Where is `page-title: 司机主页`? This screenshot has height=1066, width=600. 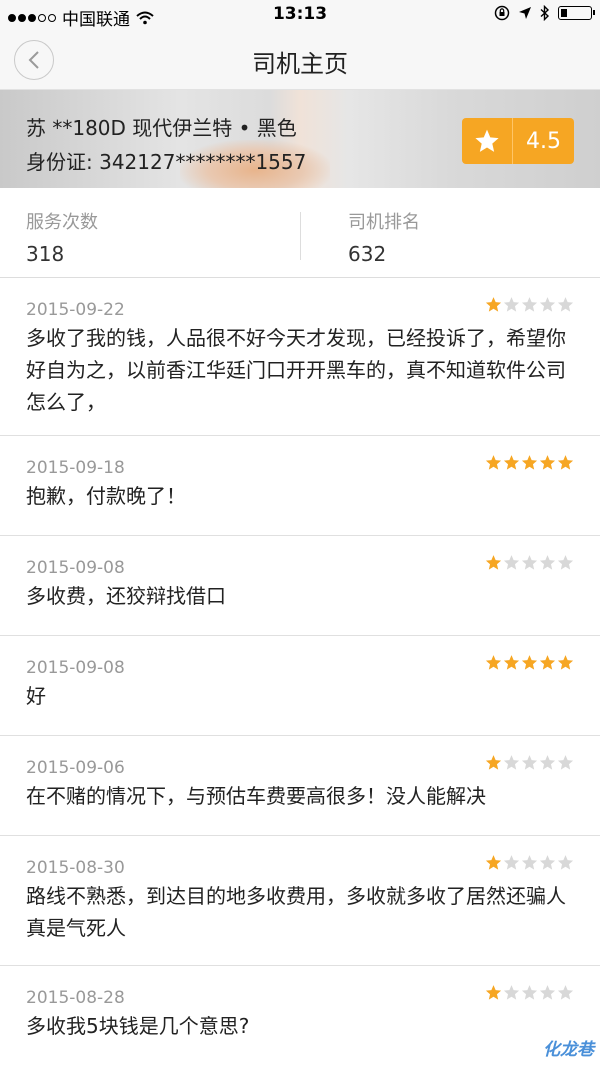
page-title: 司机主页 is located at coordinates (300, 64).